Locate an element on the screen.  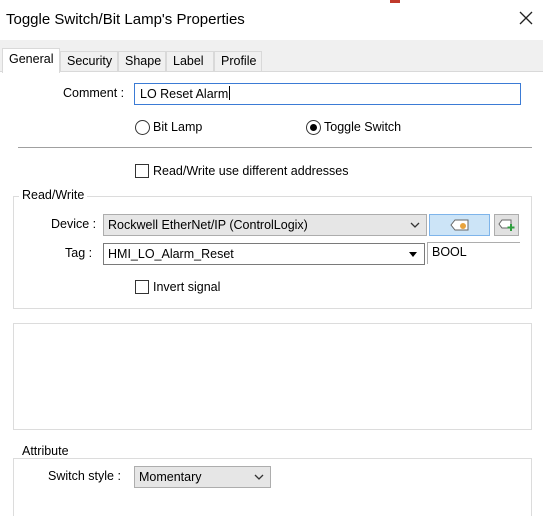
switch-style-select: Momentary is located at coordinates (202, 477).